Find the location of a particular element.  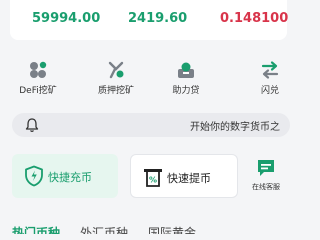

price-value: 2419.60 is located at coordinates (158, 18).